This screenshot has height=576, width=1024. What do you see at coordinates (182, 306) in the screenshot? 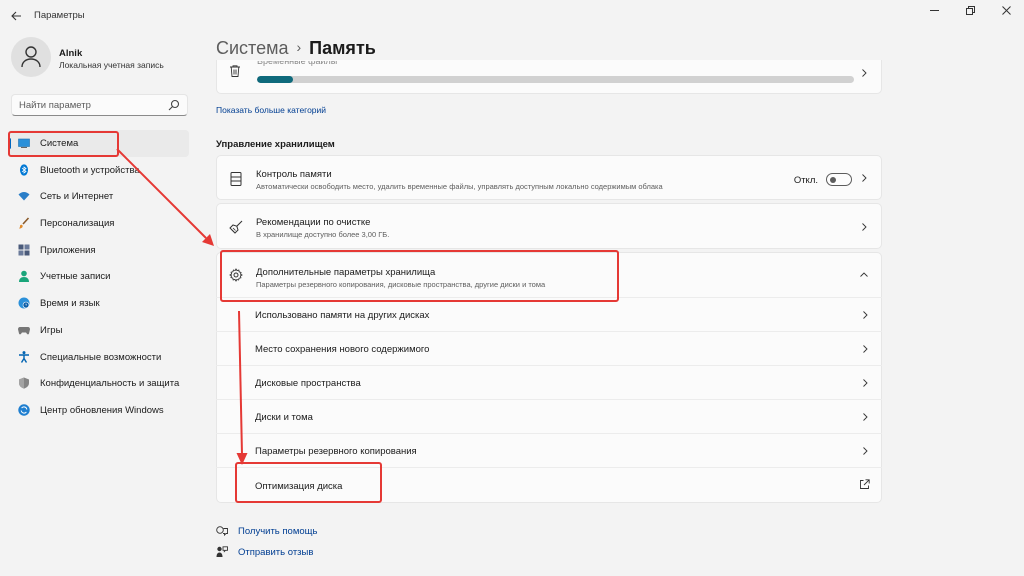
I see `annotation-arrows` at bounding box center [182, 306].